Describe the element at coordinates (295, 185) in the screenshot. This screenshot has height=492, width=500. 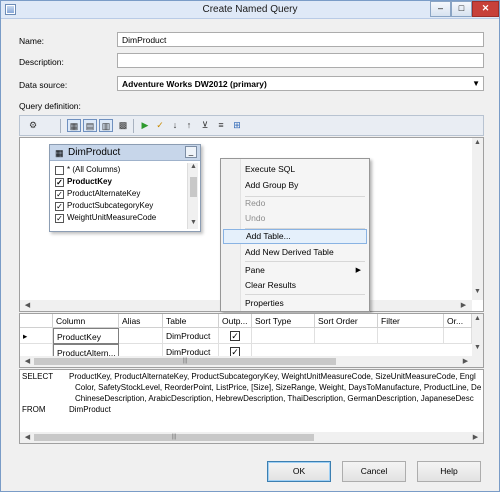
I see `menu-item-add-group-by: Add Group By` at that location.